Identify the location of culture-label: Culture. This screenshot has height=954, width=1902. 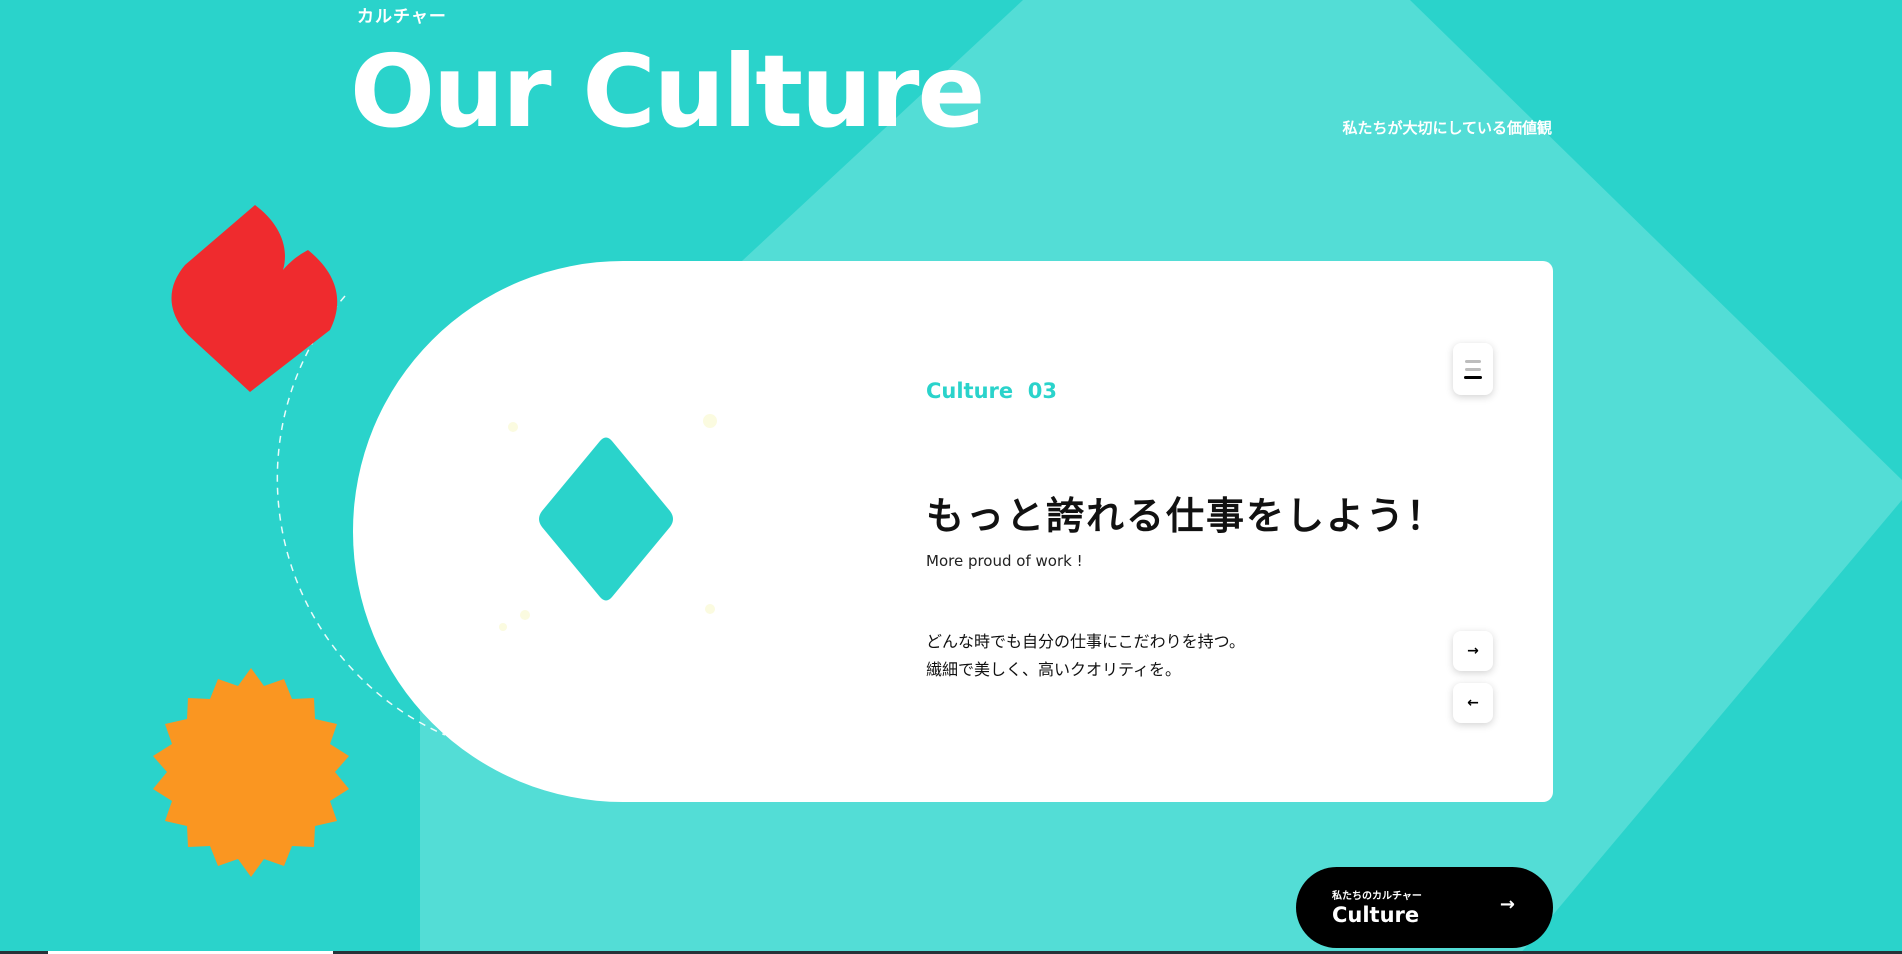
(970, 391).